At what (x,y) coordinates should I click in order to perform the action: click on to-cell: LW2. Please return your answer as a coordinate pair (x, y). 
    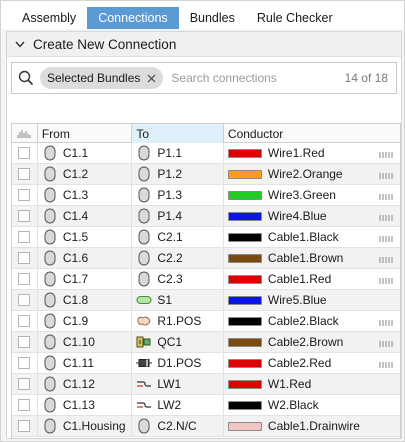
    Looking at the image, I should click on (178, 405).